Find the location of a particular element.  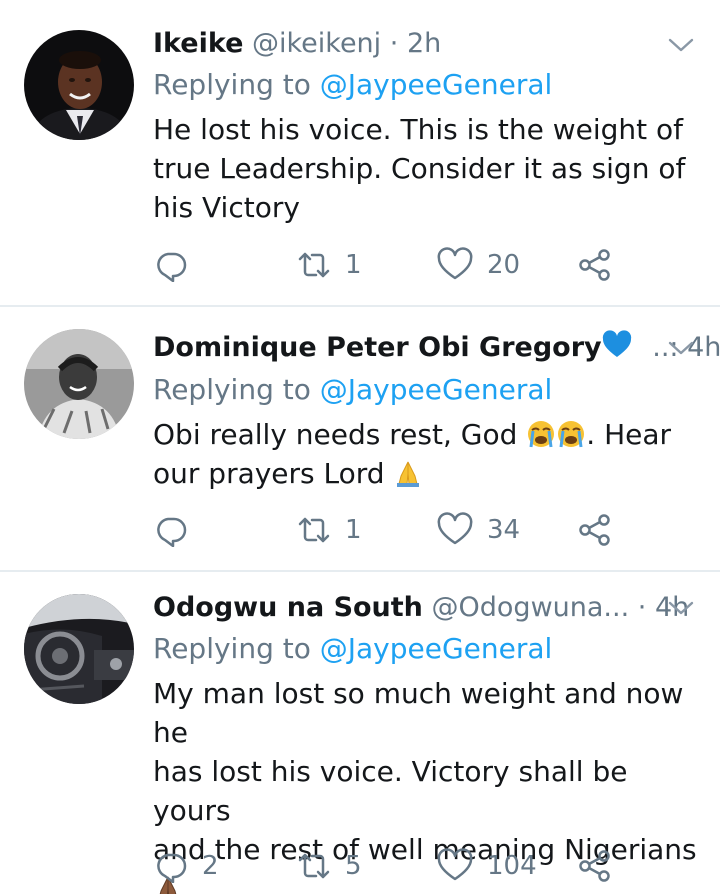

tweet-actions: 2 5 104 is located at coordinates (360, 866).